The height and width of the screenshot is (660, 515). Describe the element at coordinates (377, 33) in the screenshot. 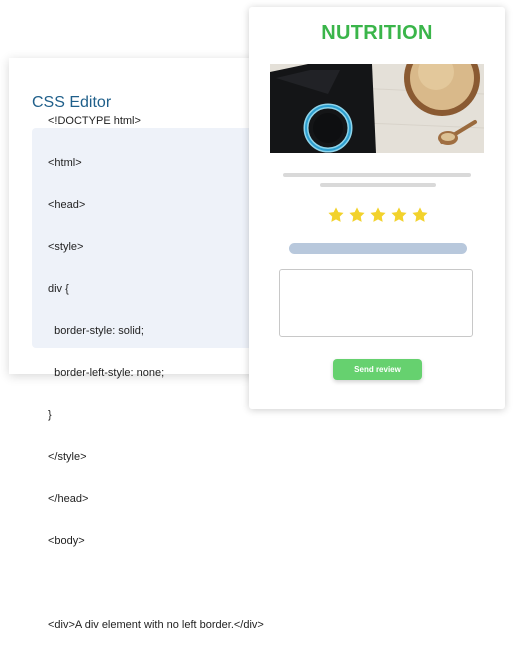

I see `product-title: NUTRITION` at that location.